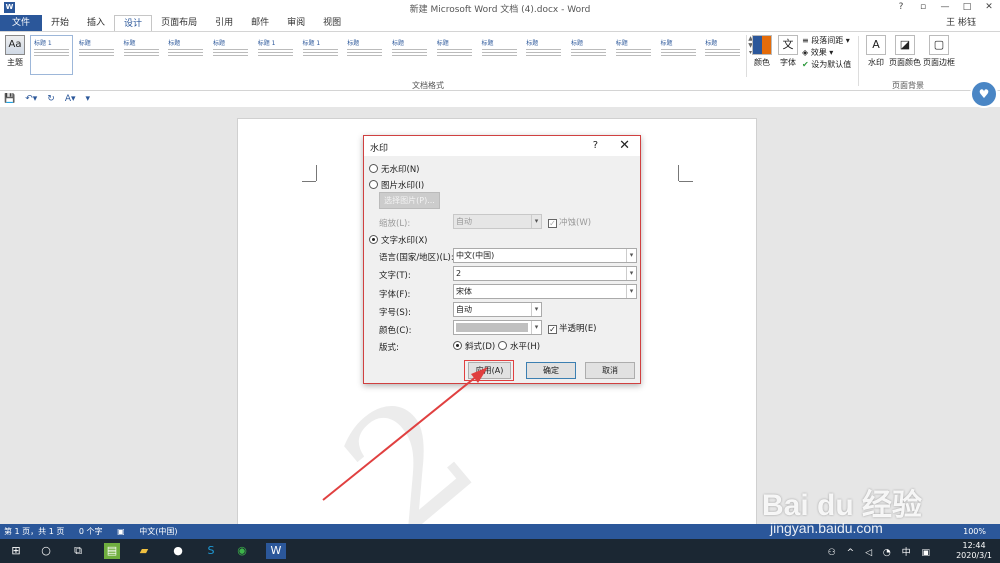 This screenshot has height=563, width=1000. What do you see at coordinates (826, 53) in the screenshot?
I see `effects-button: ◈ 效果 ▾` at bounding box center [826, 53].